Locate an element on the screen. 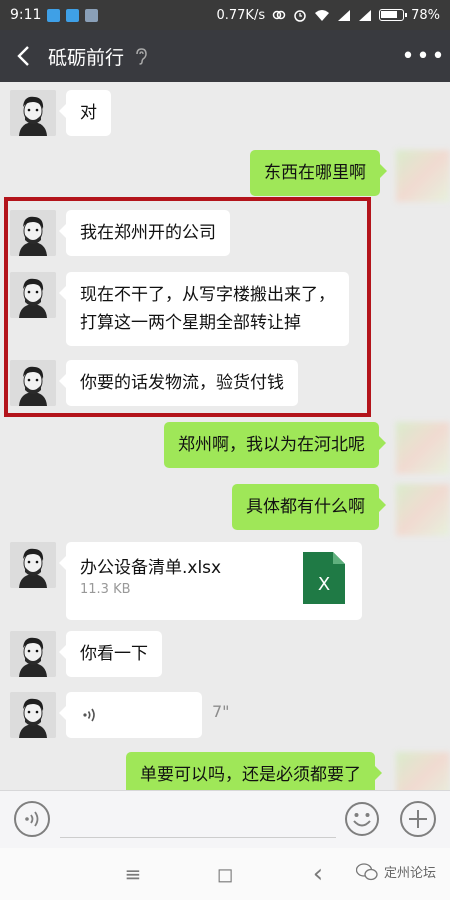 This screenshot has width=450, height=900. battery-icon is located at coordinates (393, 15).